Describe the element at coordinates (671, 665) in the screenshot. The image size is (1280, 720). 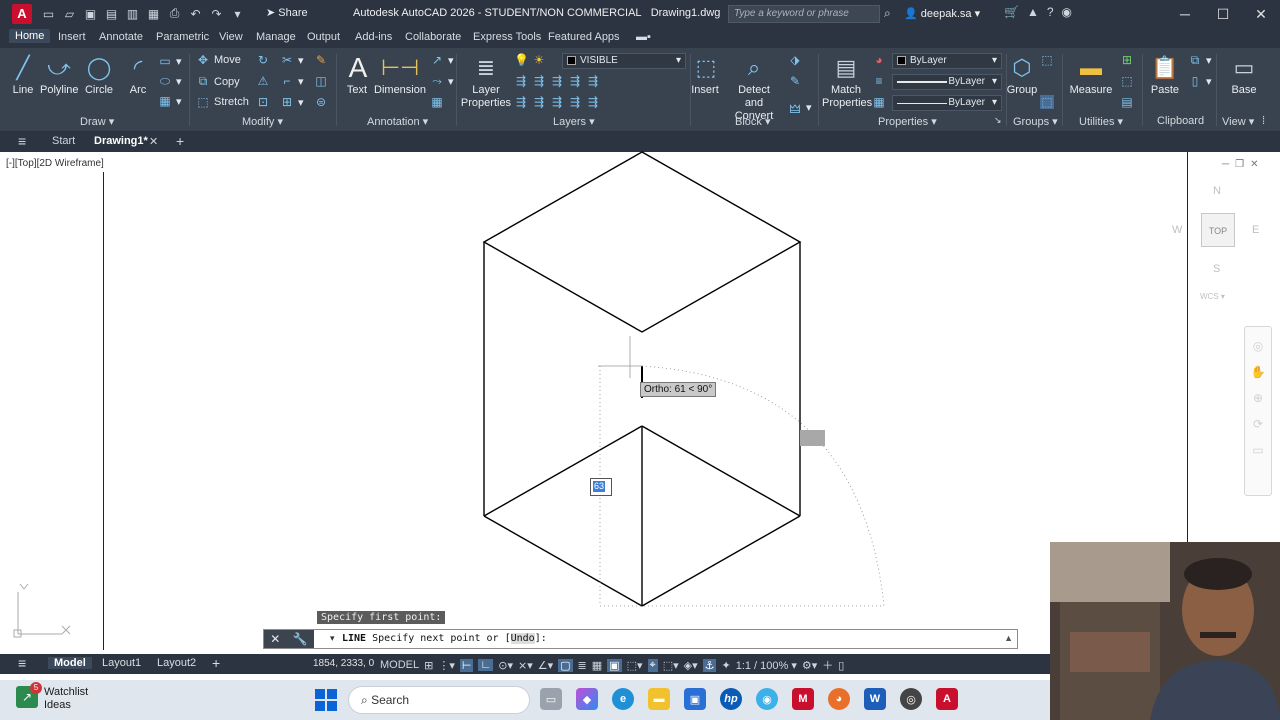
I see `selection-filter-icon: ⬚▾` at that location.